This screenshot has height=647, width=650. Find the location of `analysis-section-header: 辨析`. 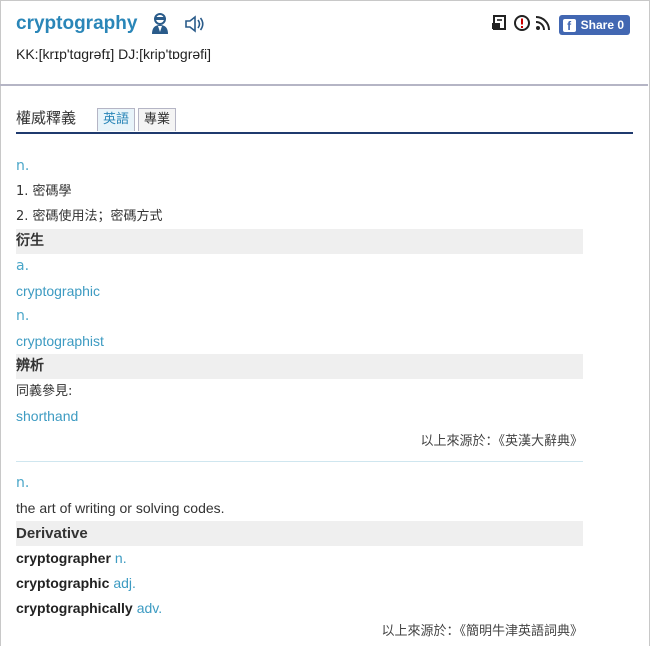

analysis-section-header: 辨析 is located at coordinates (299, 366).